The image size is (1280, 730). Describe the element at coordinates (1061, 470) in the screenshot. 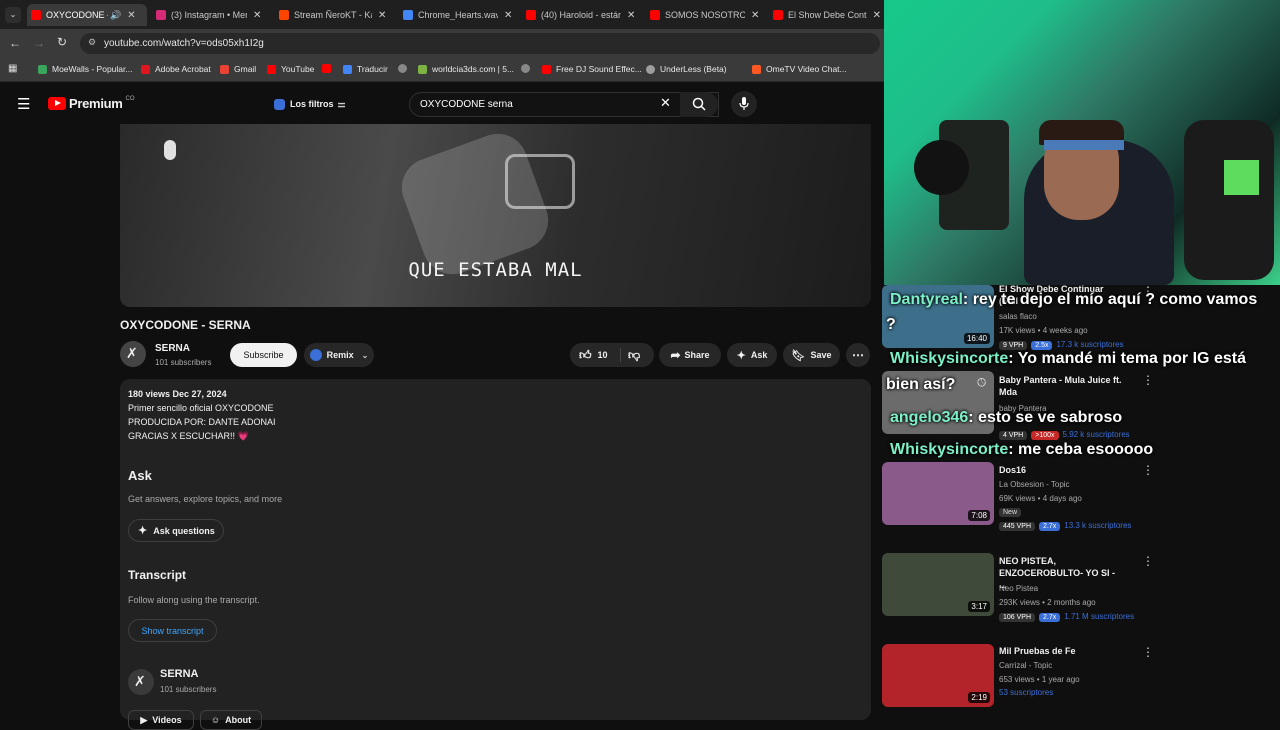

I see `video-title: Dos16` at that location.